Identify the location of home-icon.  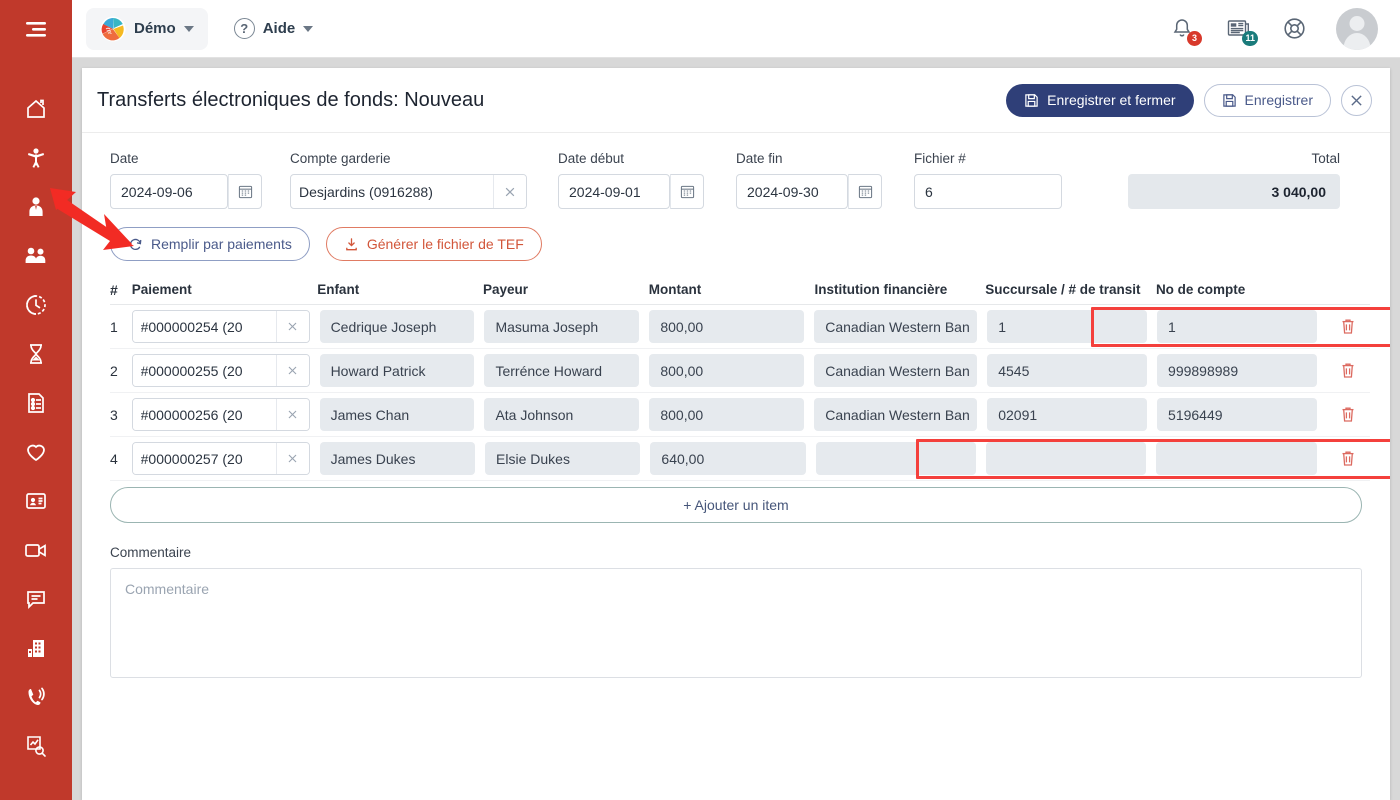
(36, 108).